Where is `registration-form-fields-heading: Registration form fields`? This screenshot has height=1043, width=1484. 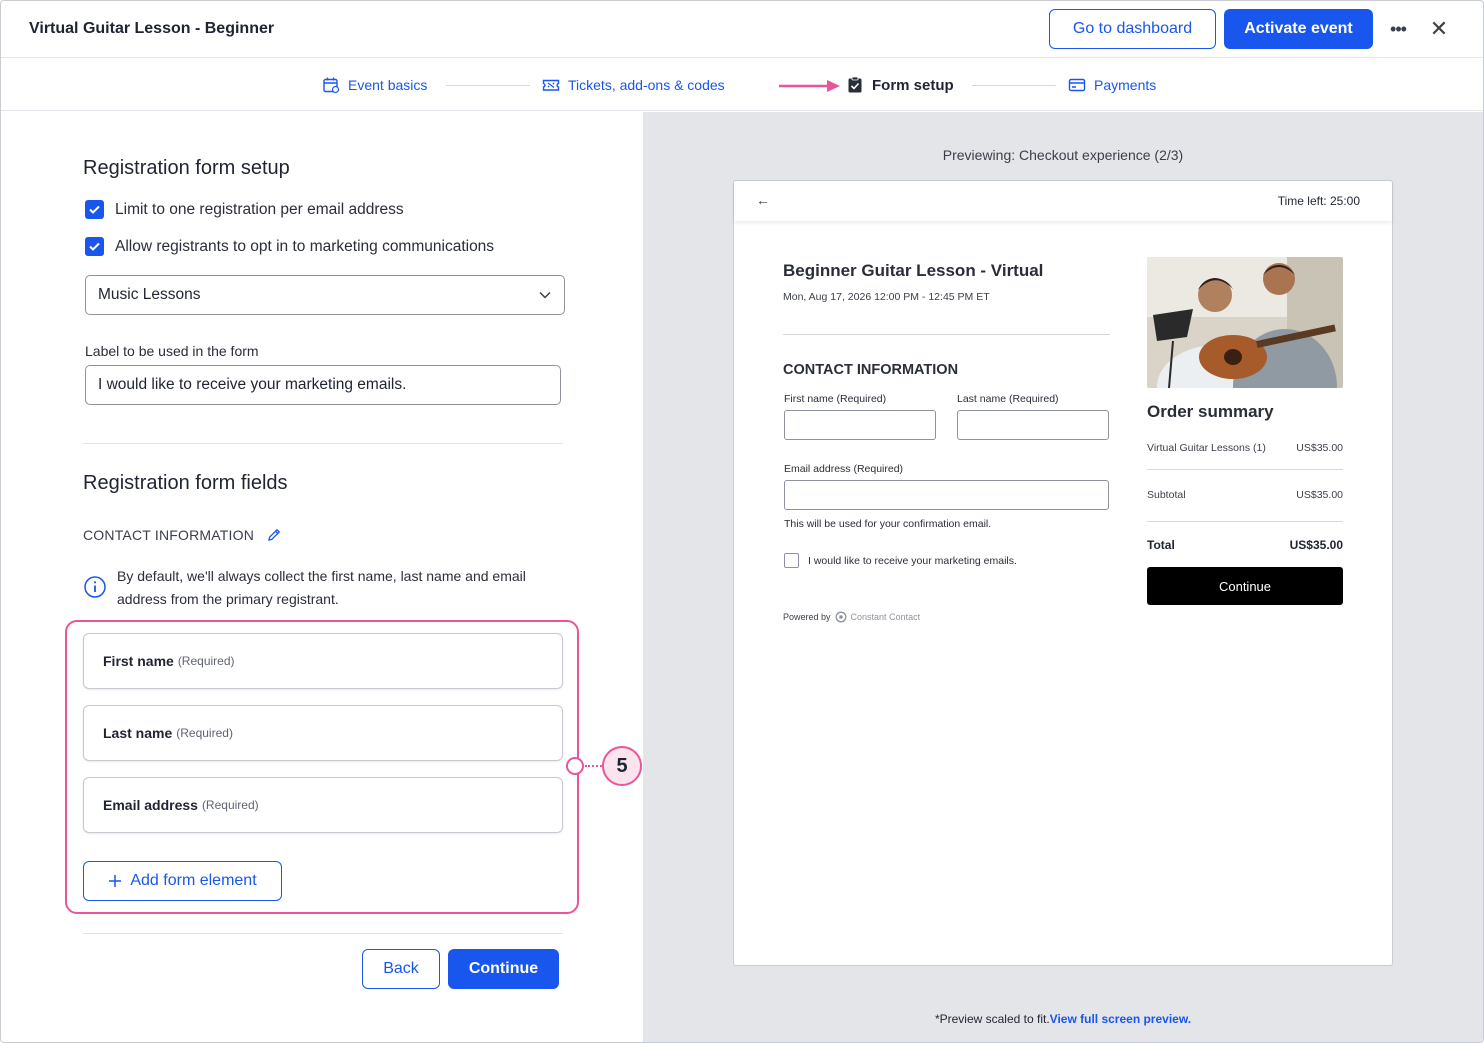 registration-form-fields-heading: Registration form fields is located at coordinates (185, 483).